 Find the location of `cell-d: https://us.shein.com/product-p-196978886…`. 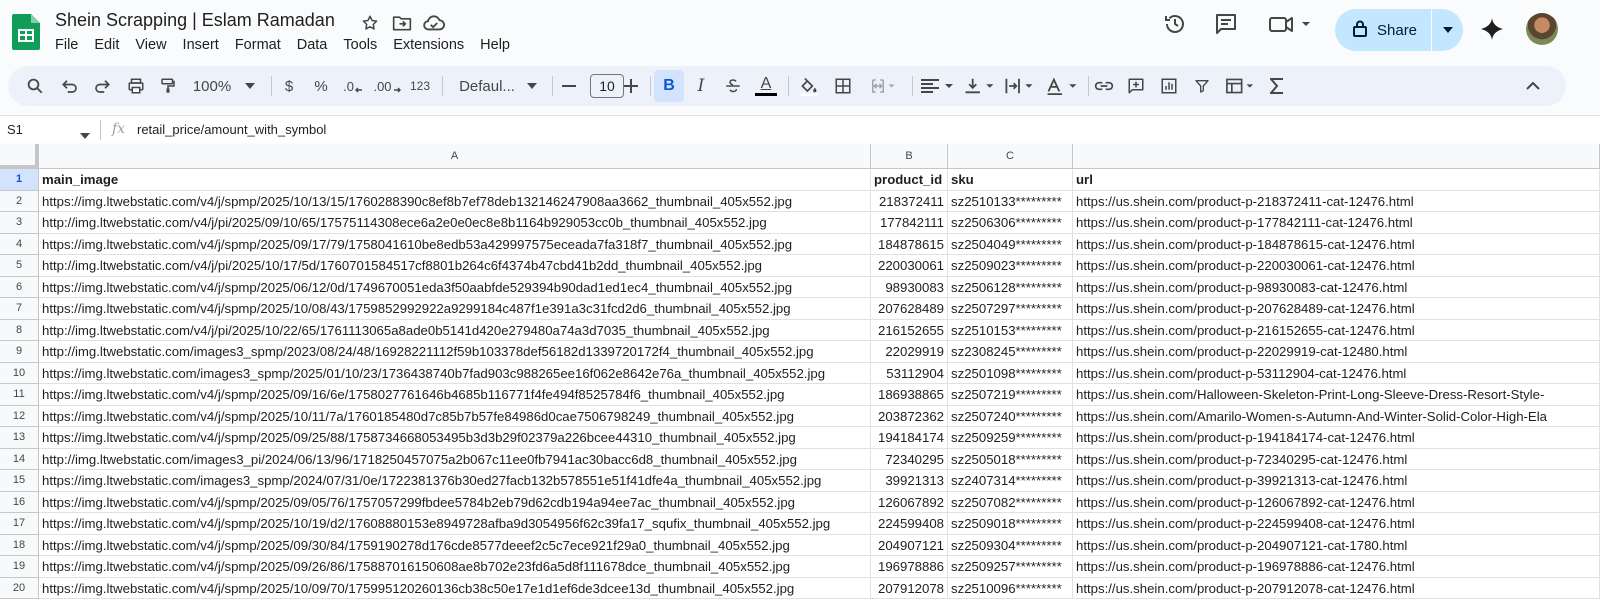

cell-d: https://us.shein.com/product-p-196978886… is located at coordinates (1336, 567).